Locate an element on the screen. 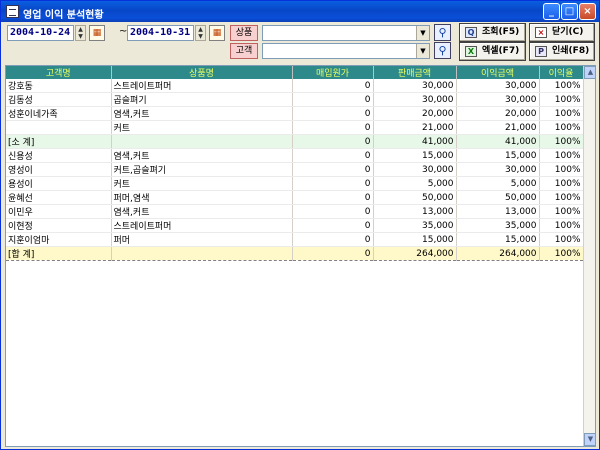  cell-customer: 성훈이네가족 is located at coordinates (59, 113).